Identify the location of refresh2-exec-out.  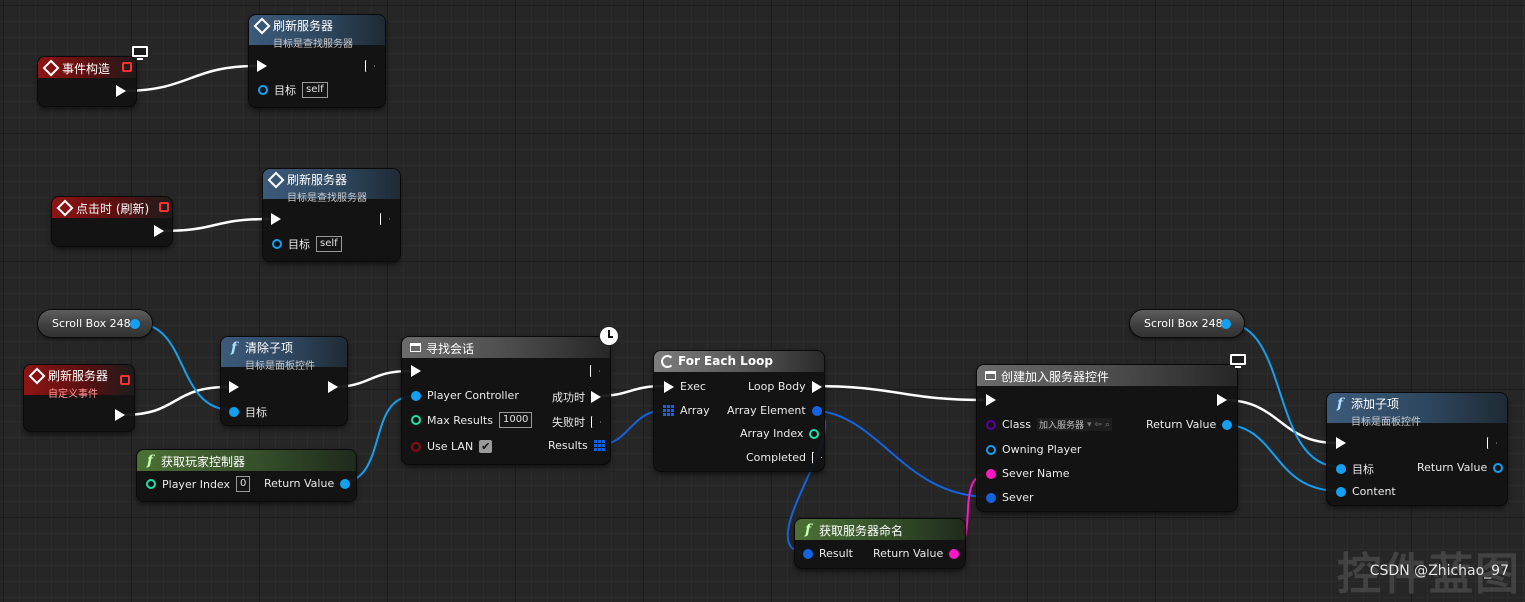
(385, 219).